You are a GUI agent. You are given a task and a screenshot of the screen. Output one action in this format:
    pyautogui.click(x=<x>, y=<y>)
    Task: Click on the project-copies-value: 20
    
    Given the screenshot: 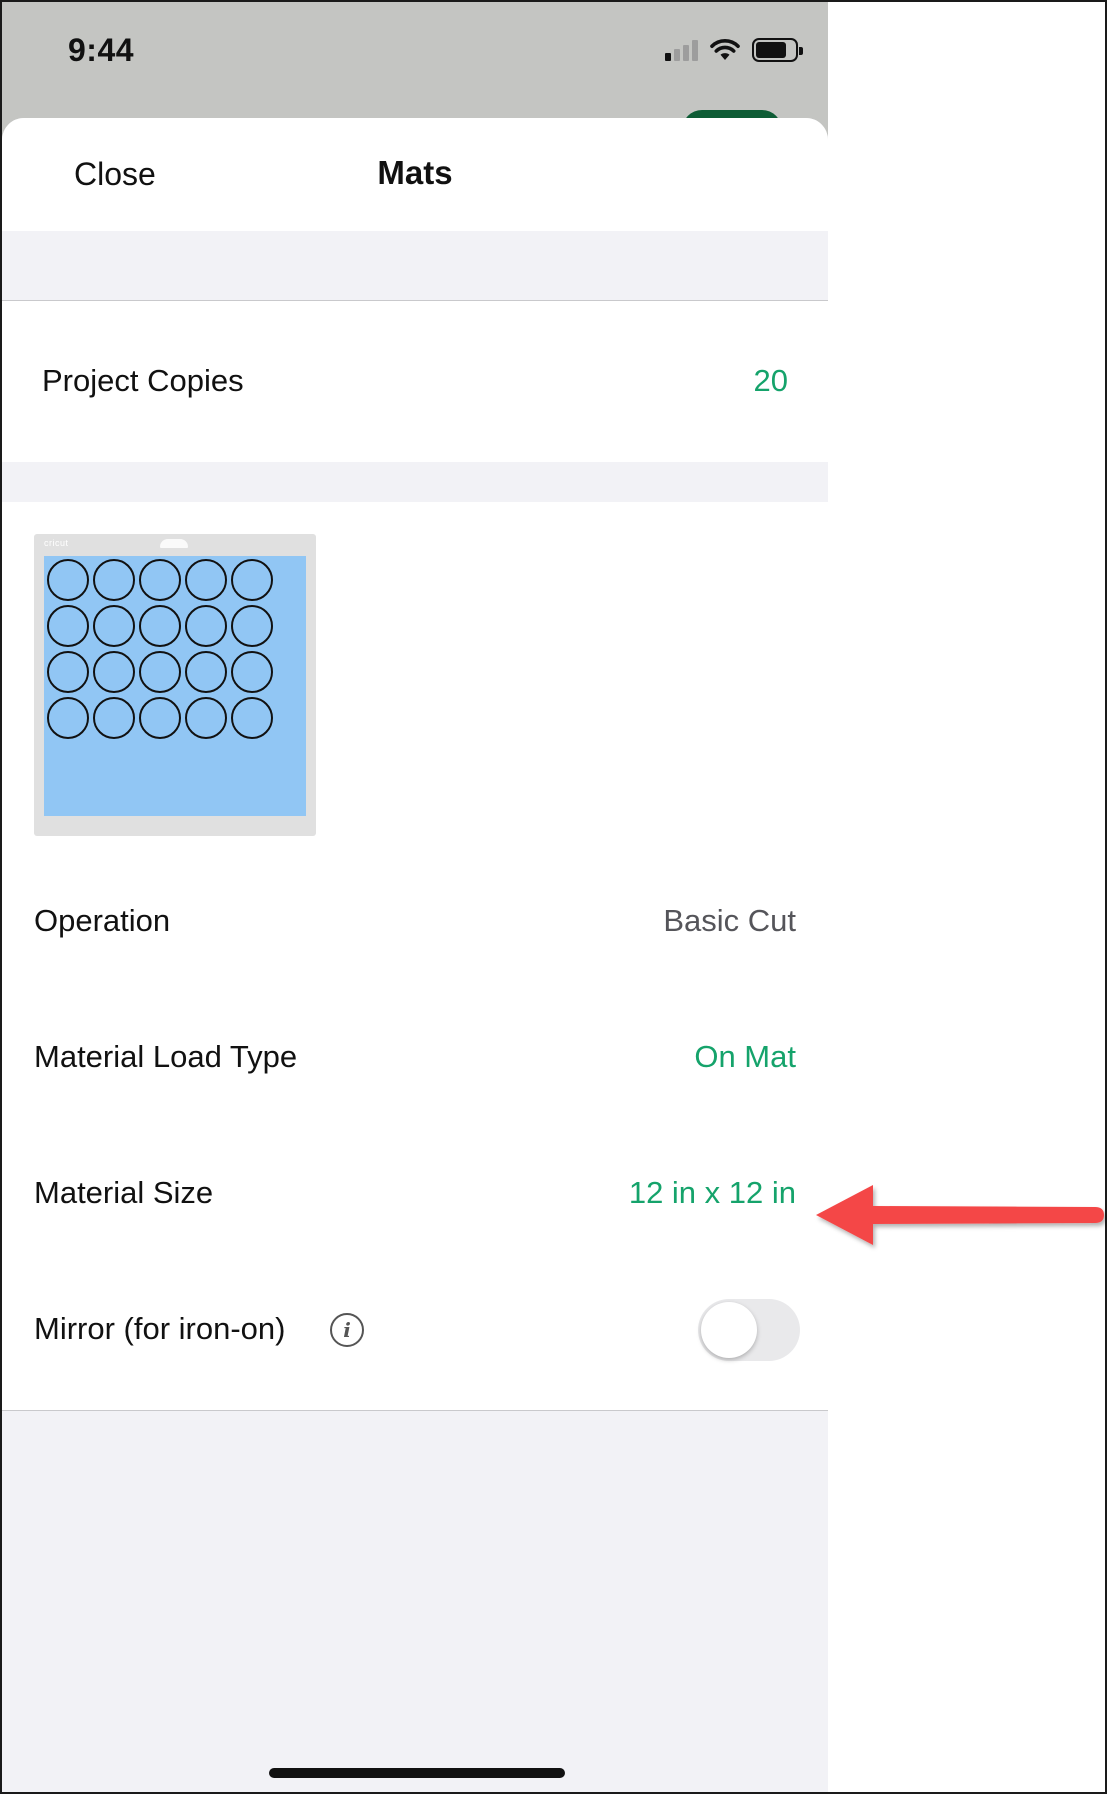 What is the action you would take?
    pyautogui.click(x=771, y=381)
    